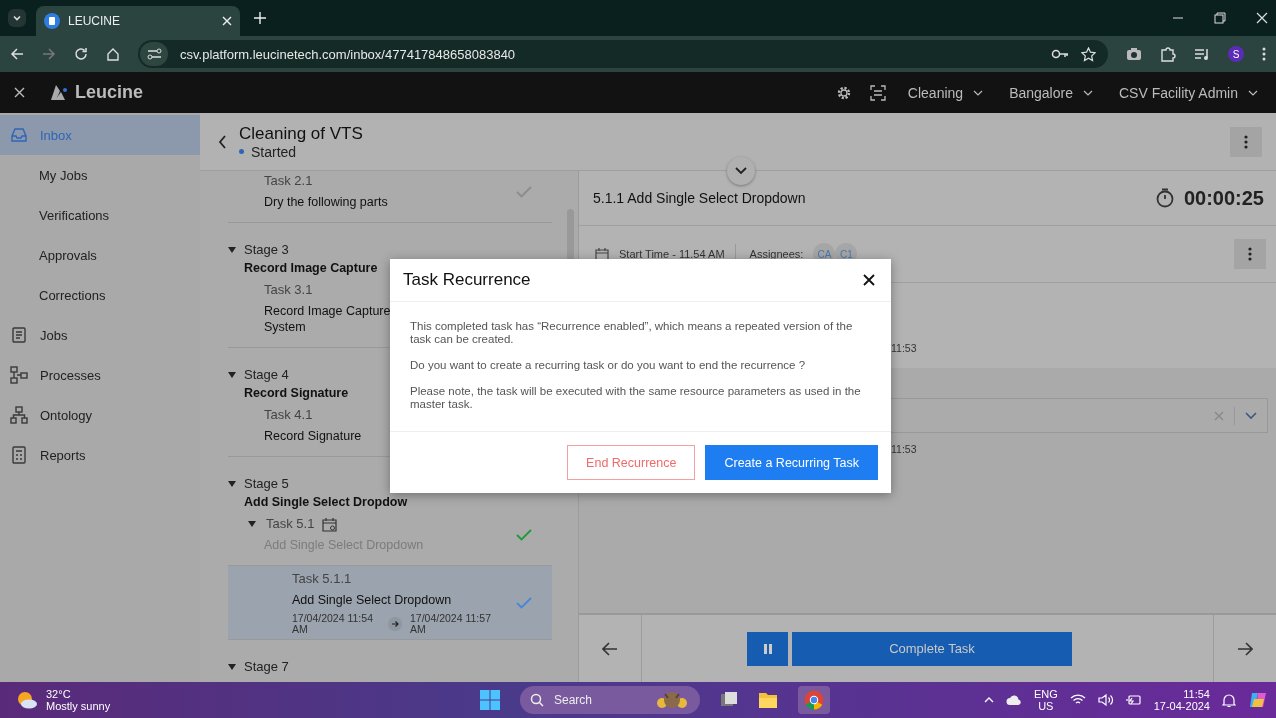 This screenshot has width=1276, height=718. Describe the element at coordinates (100, 215) in the screenshot. I see `sidebar-item: Verifications` at that location.